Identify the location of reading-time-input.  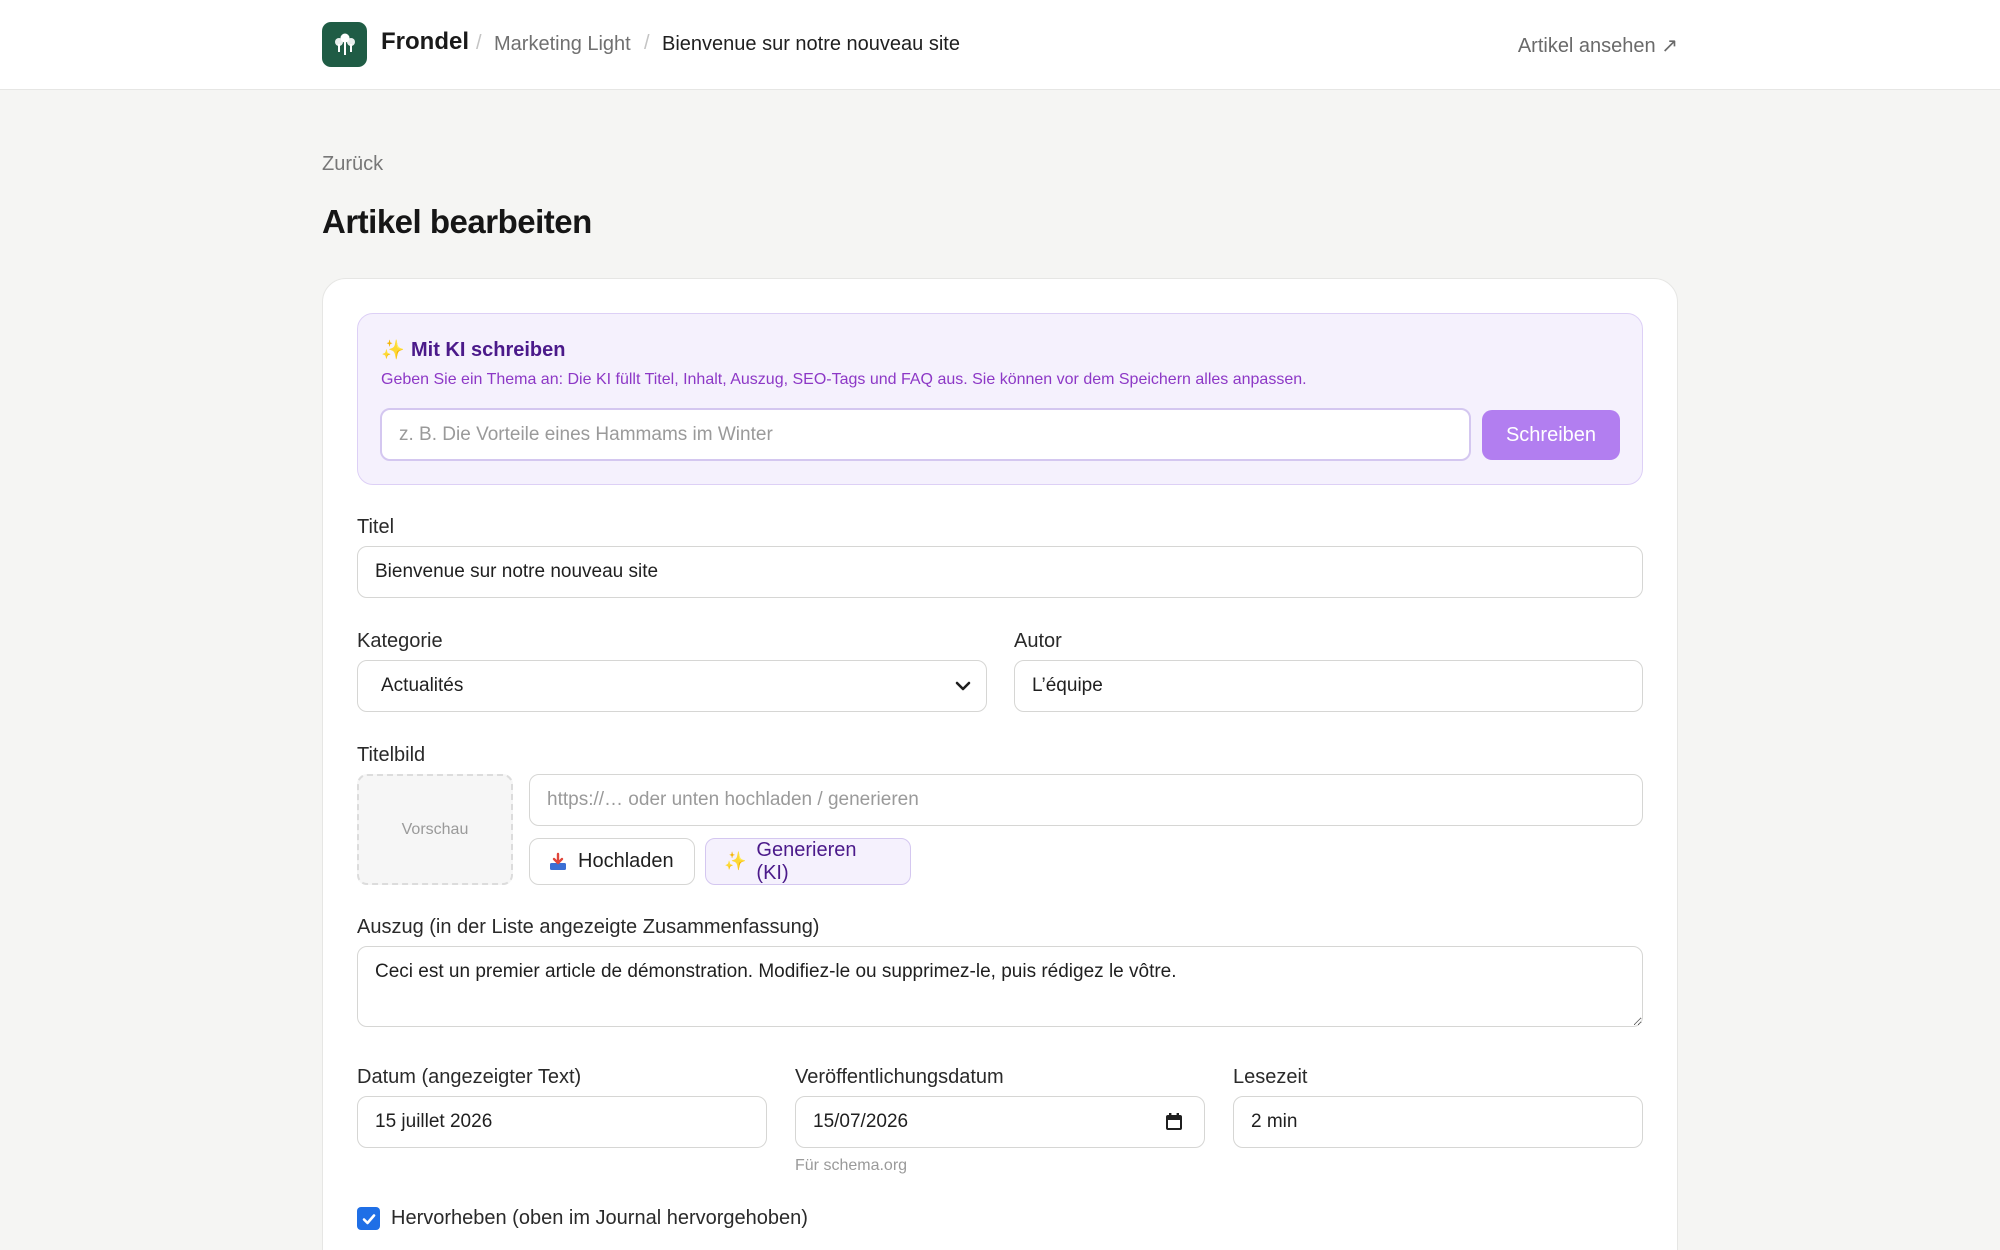
(1438, 1122).